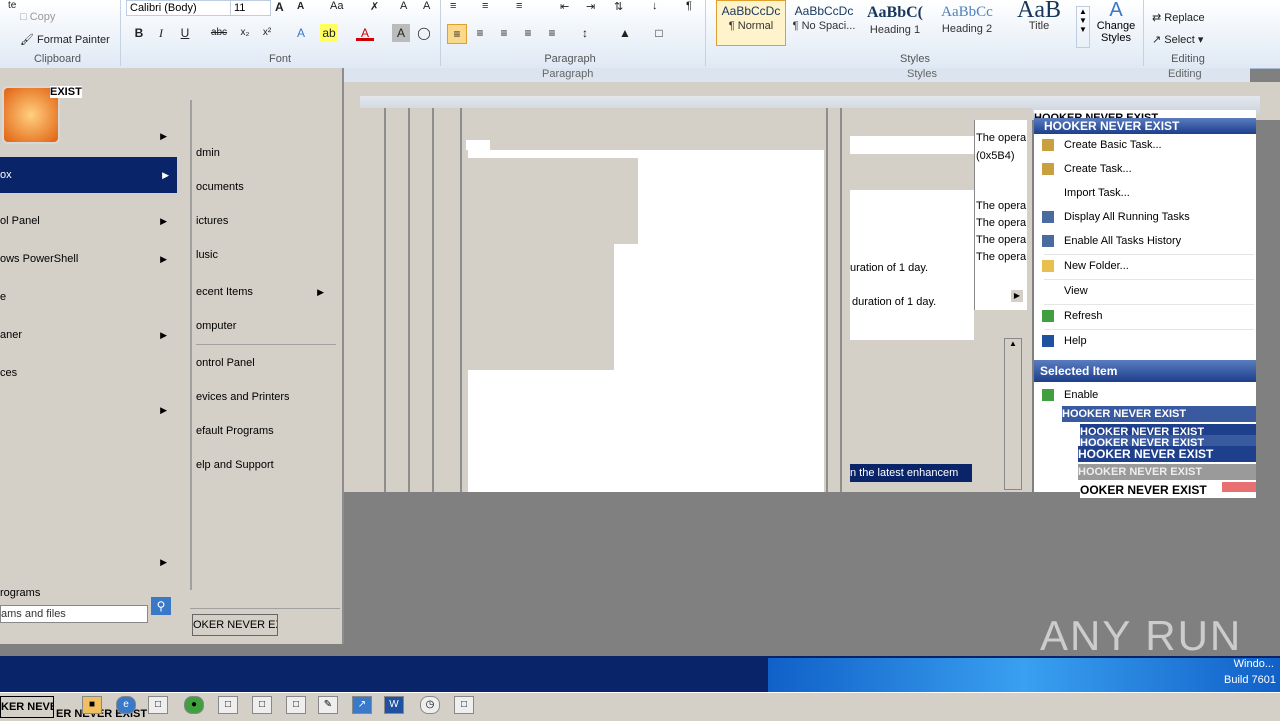 Image resolution: width=1280 pixels, height=721 pixels. I want to click on program-item: ows PowerShell ▶, so click(92, 259).